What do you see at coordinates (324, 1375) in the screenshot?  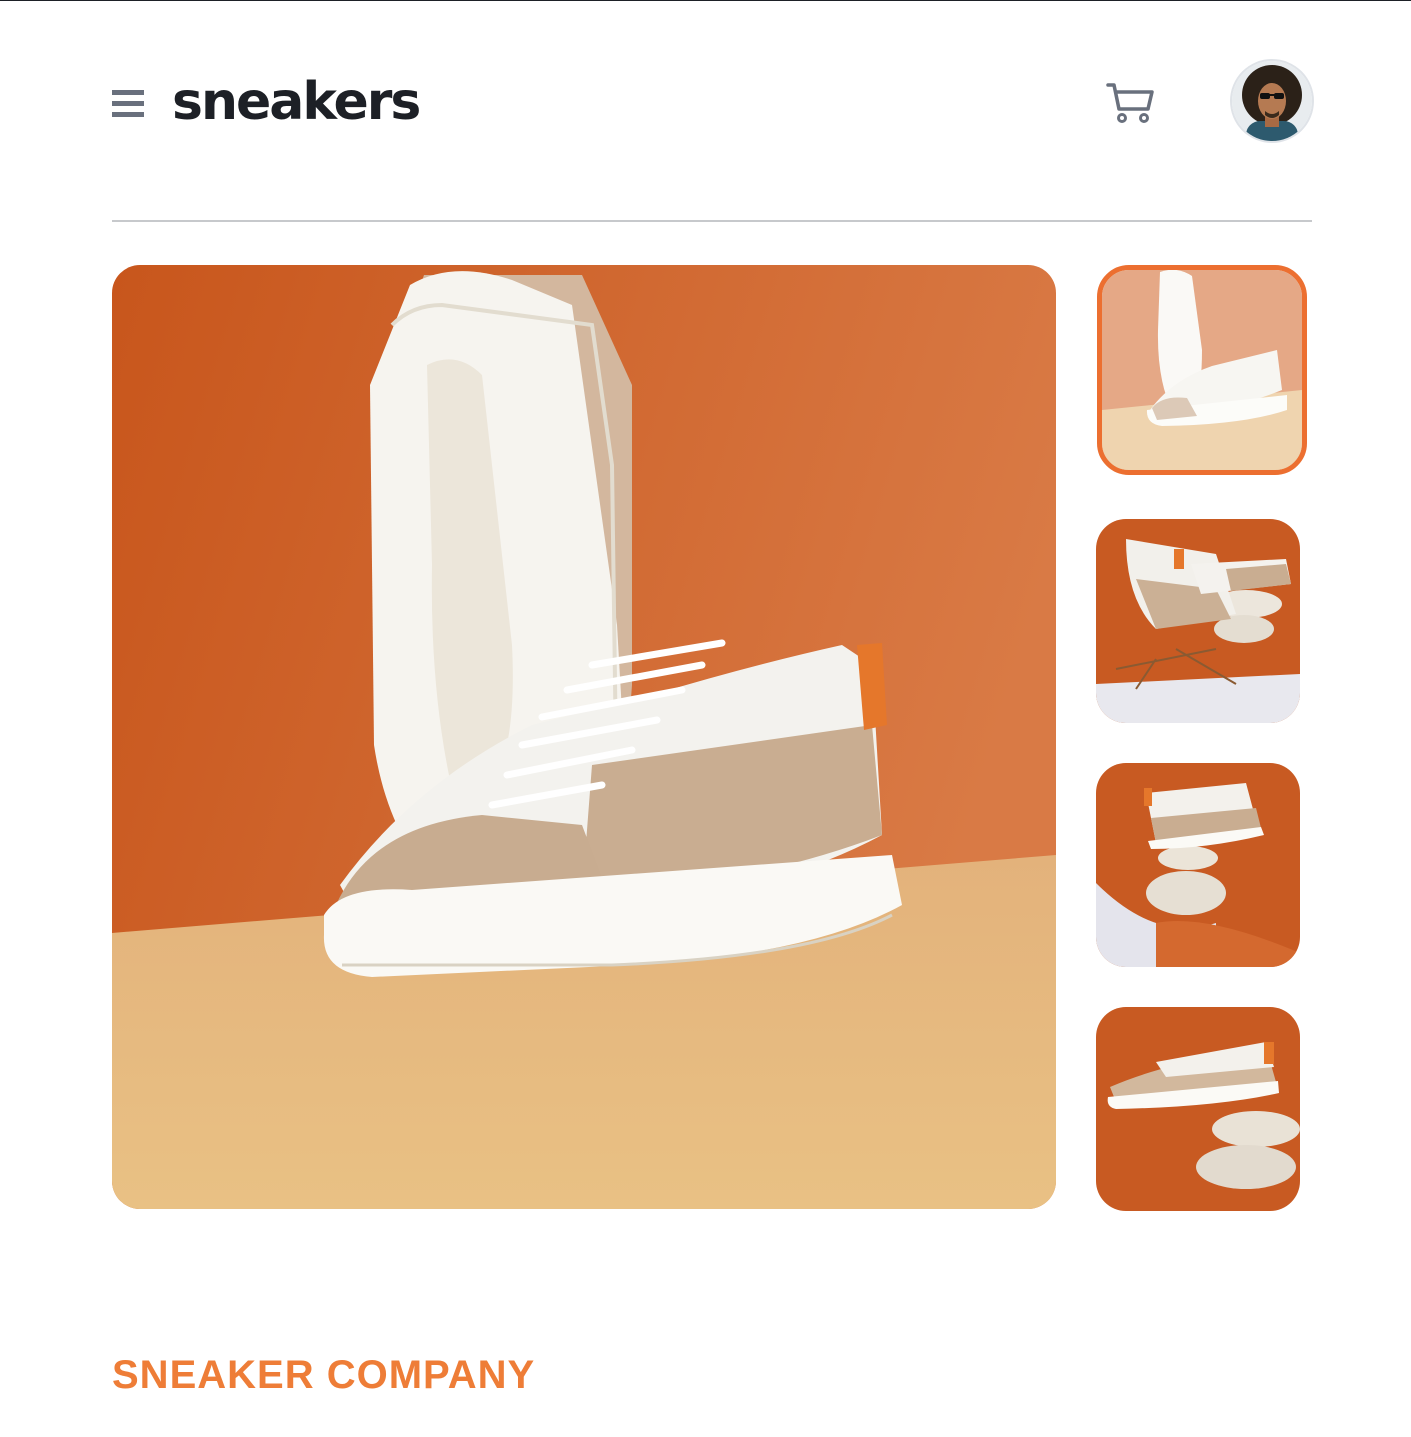 I see `company-name: SNEAKER COMPANY` at bounding box center [324, 1375].